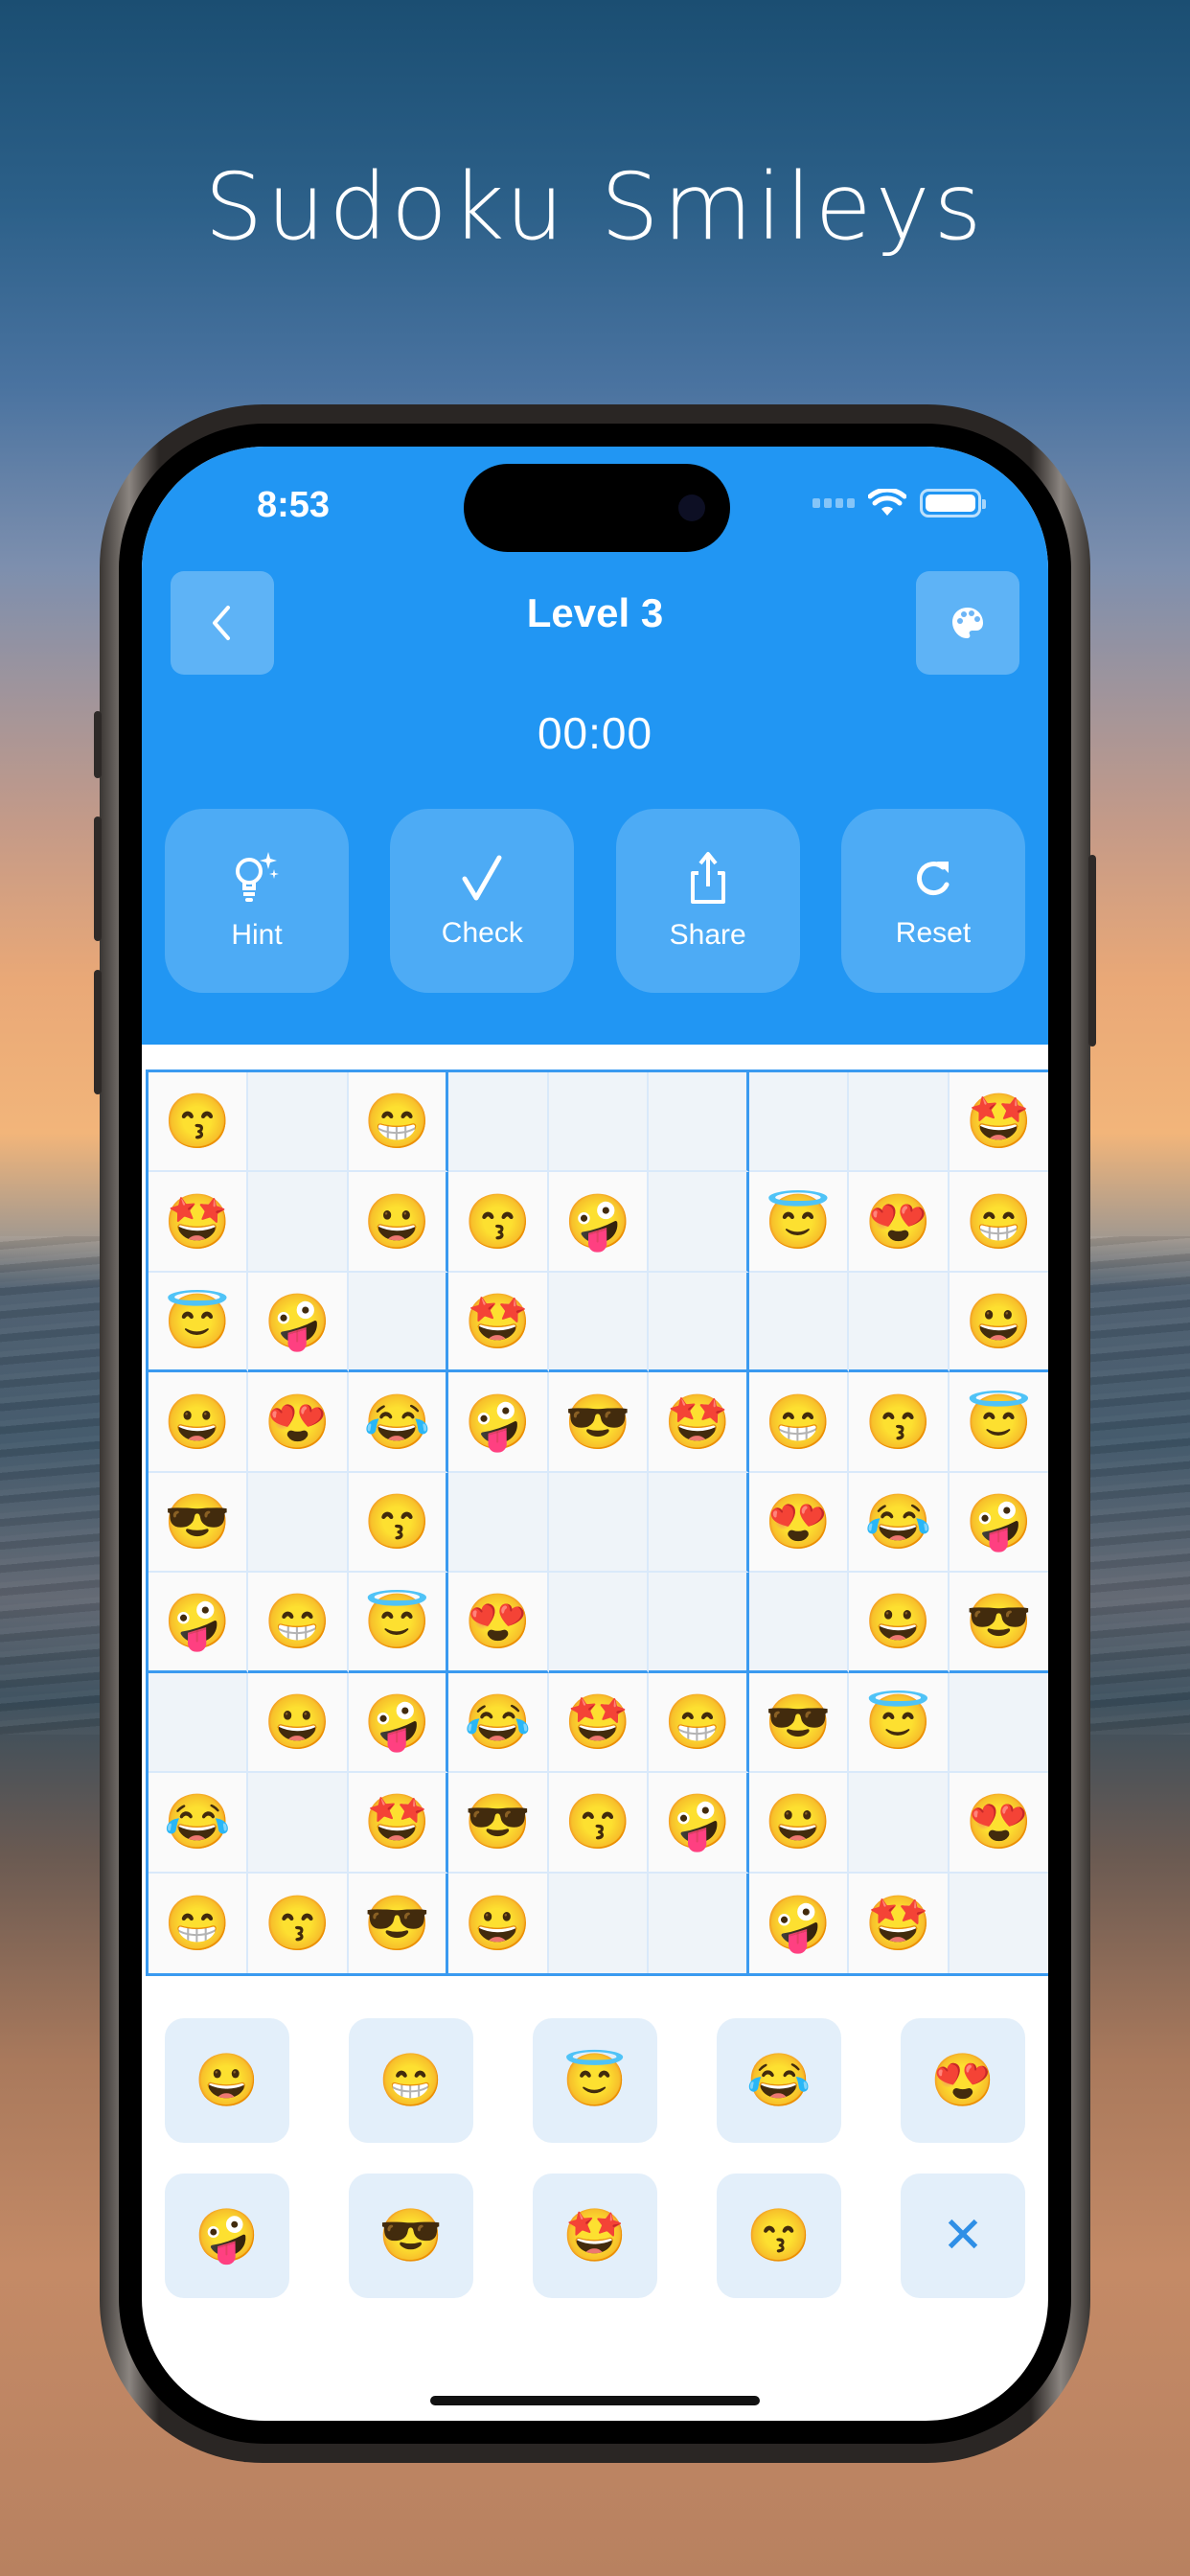 This screenshot has width=1190, height=2576. Describe the element at coordinates (411, 2236) in the screenshot. I see `emoji-key-sunglasses: 😎` at that location.